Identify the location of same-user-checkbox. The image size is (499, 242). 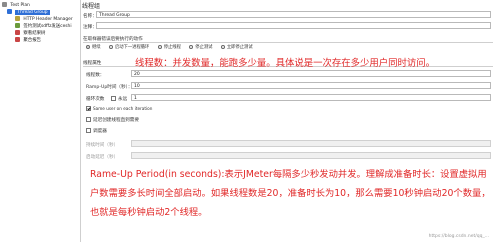
(88, 108).